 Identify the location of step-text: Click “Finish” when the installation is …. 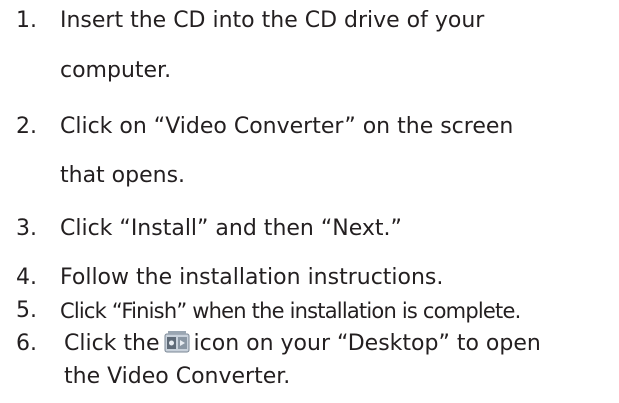
(290, 311).